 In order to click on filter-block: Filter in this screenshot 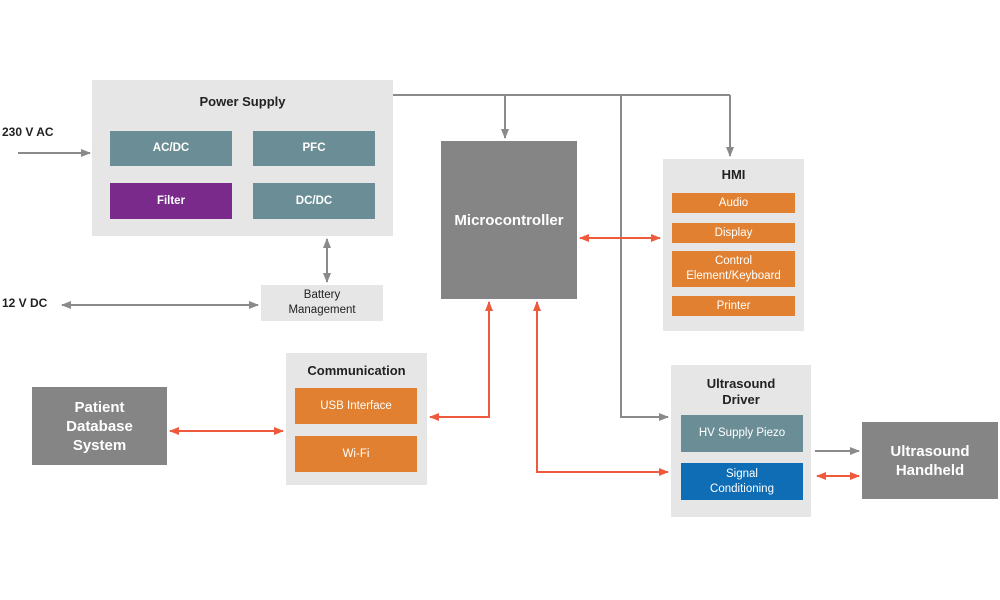, I will do `click(171, 201)`.